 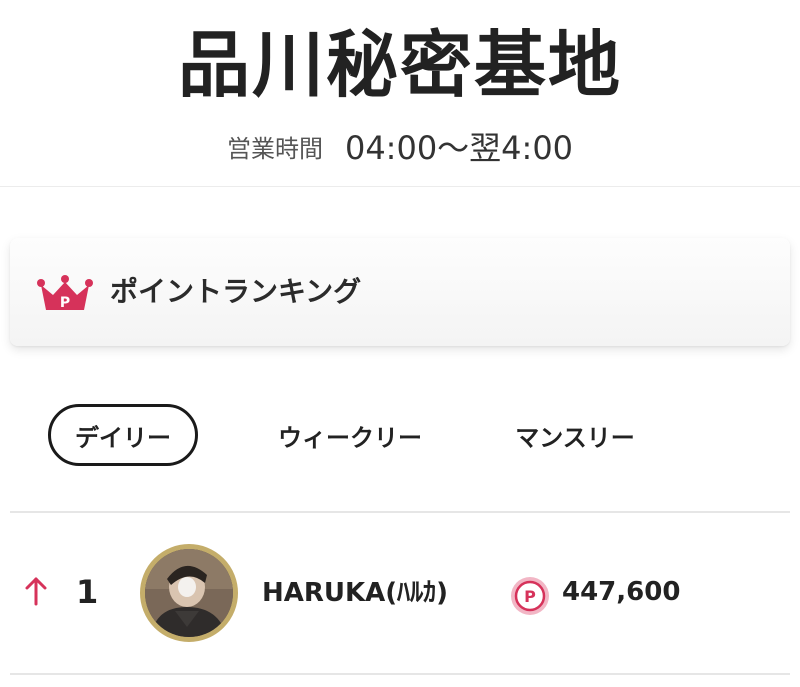 I want to click on rank-number: 1, so click(x=87, y=592).